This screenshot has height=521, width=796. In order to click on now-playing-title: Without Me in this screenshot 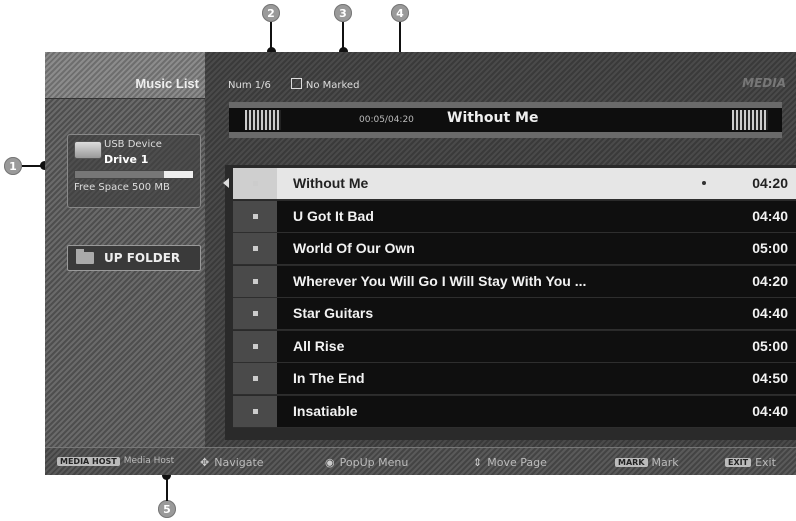, I will do `click(493, 118)`.